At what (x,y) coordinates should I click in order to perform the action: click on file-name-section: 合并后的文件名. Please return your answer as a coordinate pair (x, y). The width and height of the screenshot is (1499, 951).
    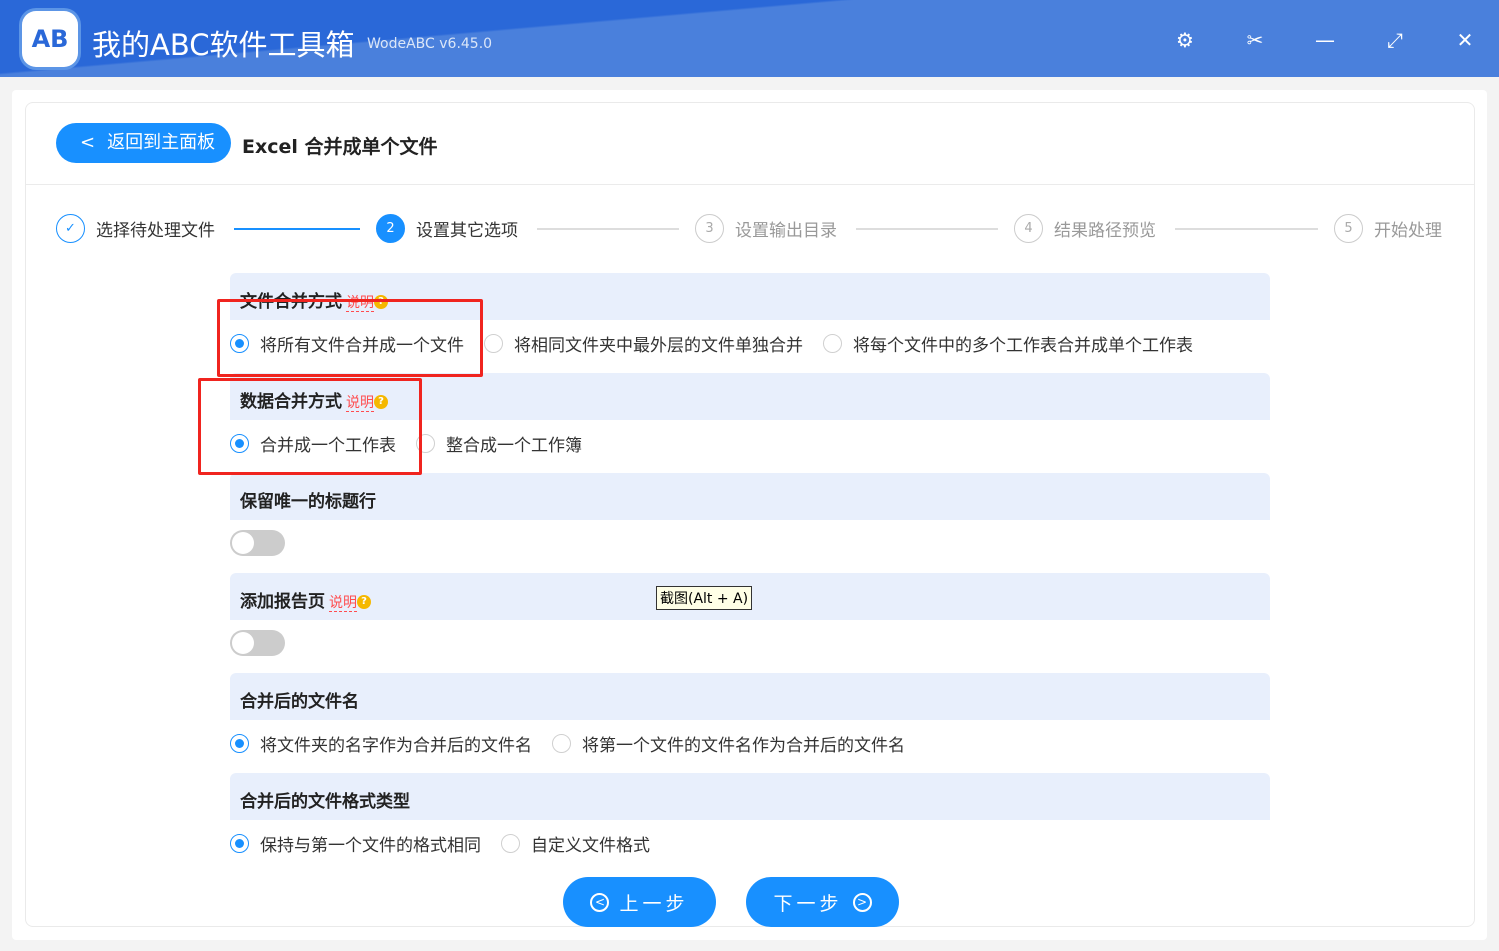
    Looking at the image, I should click on (750, 696).